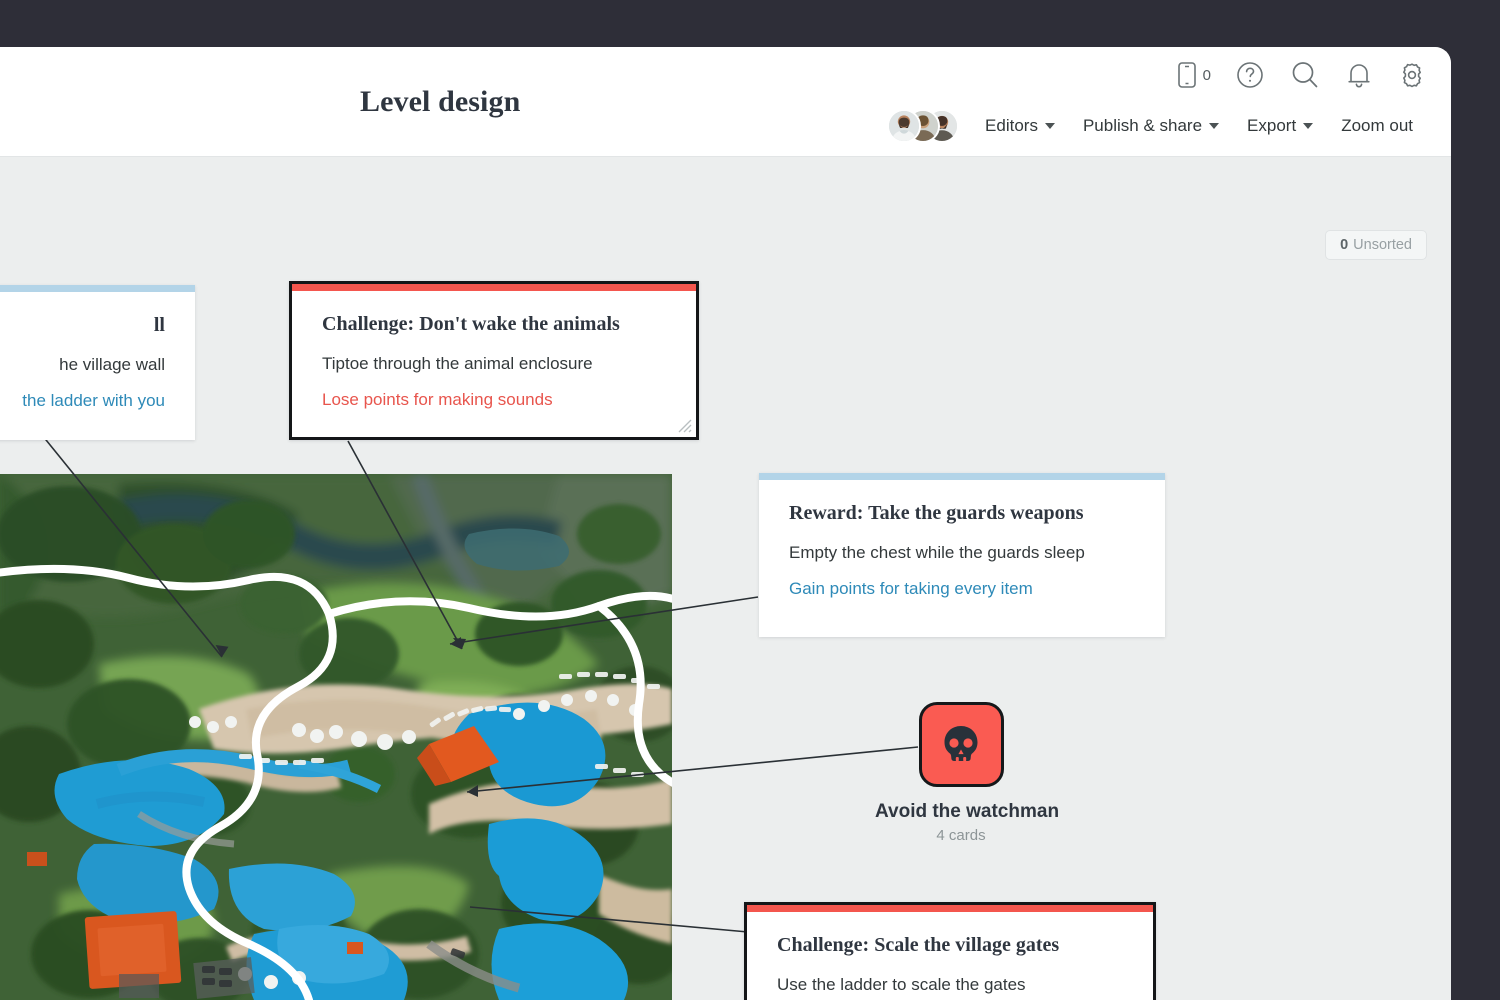 Image resolution: width=1500 pixels, height=1000 pixels. Describe the element at coordinates (961, 835) in the screenshot. I see `group-node-card-count: 4 cards` at that location.